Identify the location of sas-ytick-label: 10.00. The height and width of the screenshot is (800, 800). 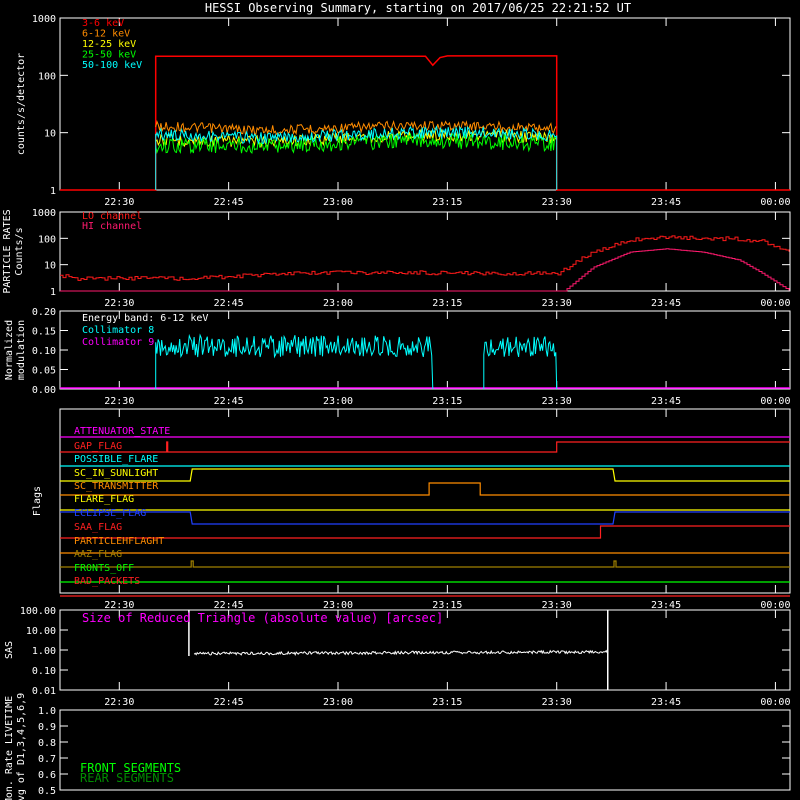
(41, 631).